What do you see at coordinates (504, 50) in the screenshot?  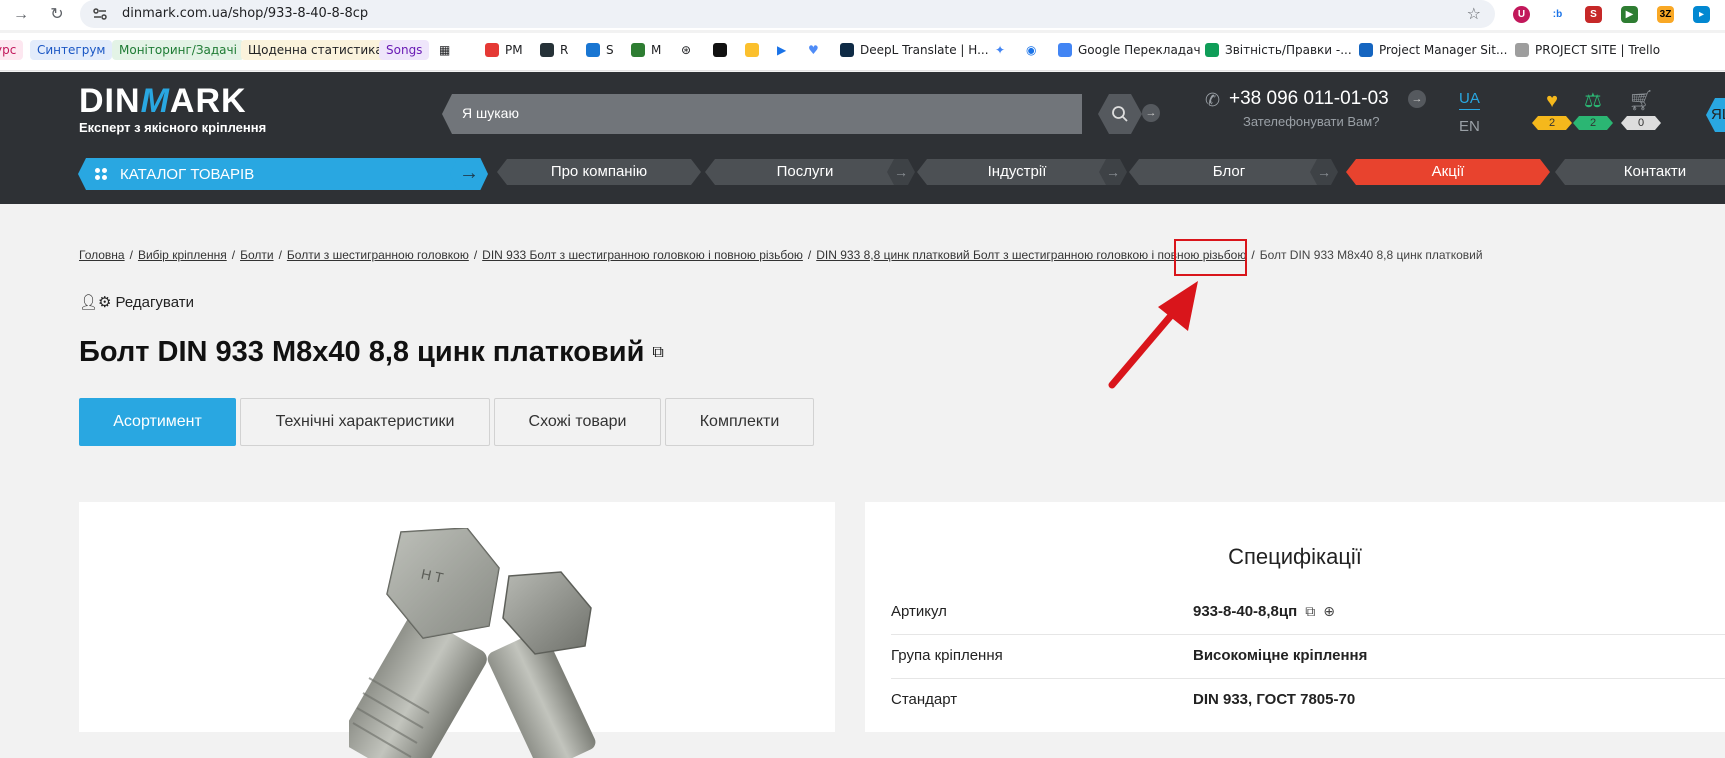 I see `bookmark-item: PM` at bounding box center [504, 50].